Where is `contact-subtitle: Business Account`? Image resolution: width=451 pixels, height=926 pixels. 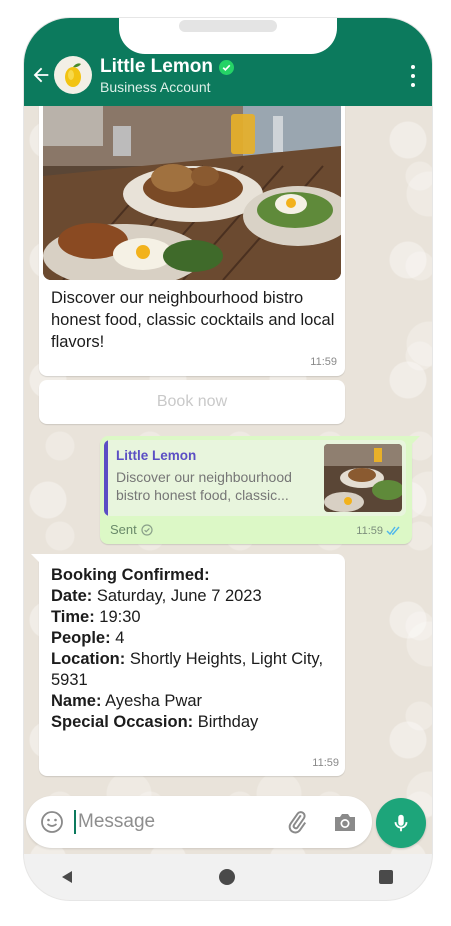
contact-subtitle: Business Account is located at coordinates (155, 87).